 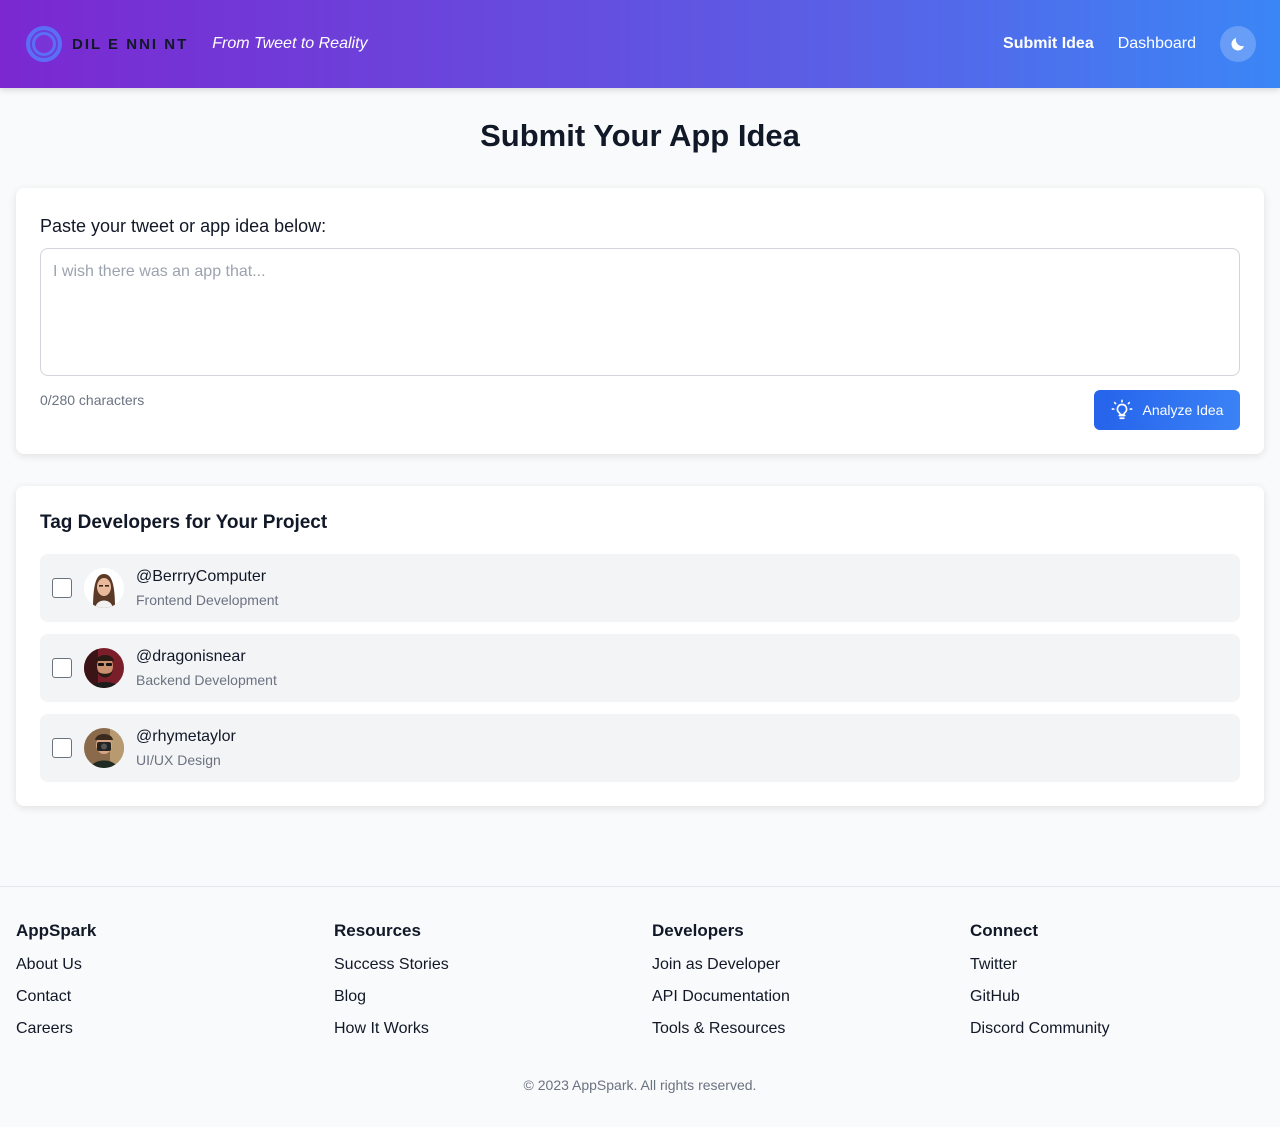 What do you see at coordinates (1183, 410) in the screenshot?
I see `analyze-idea-label: Analyze Idea` at bounding box center [1183, 410].